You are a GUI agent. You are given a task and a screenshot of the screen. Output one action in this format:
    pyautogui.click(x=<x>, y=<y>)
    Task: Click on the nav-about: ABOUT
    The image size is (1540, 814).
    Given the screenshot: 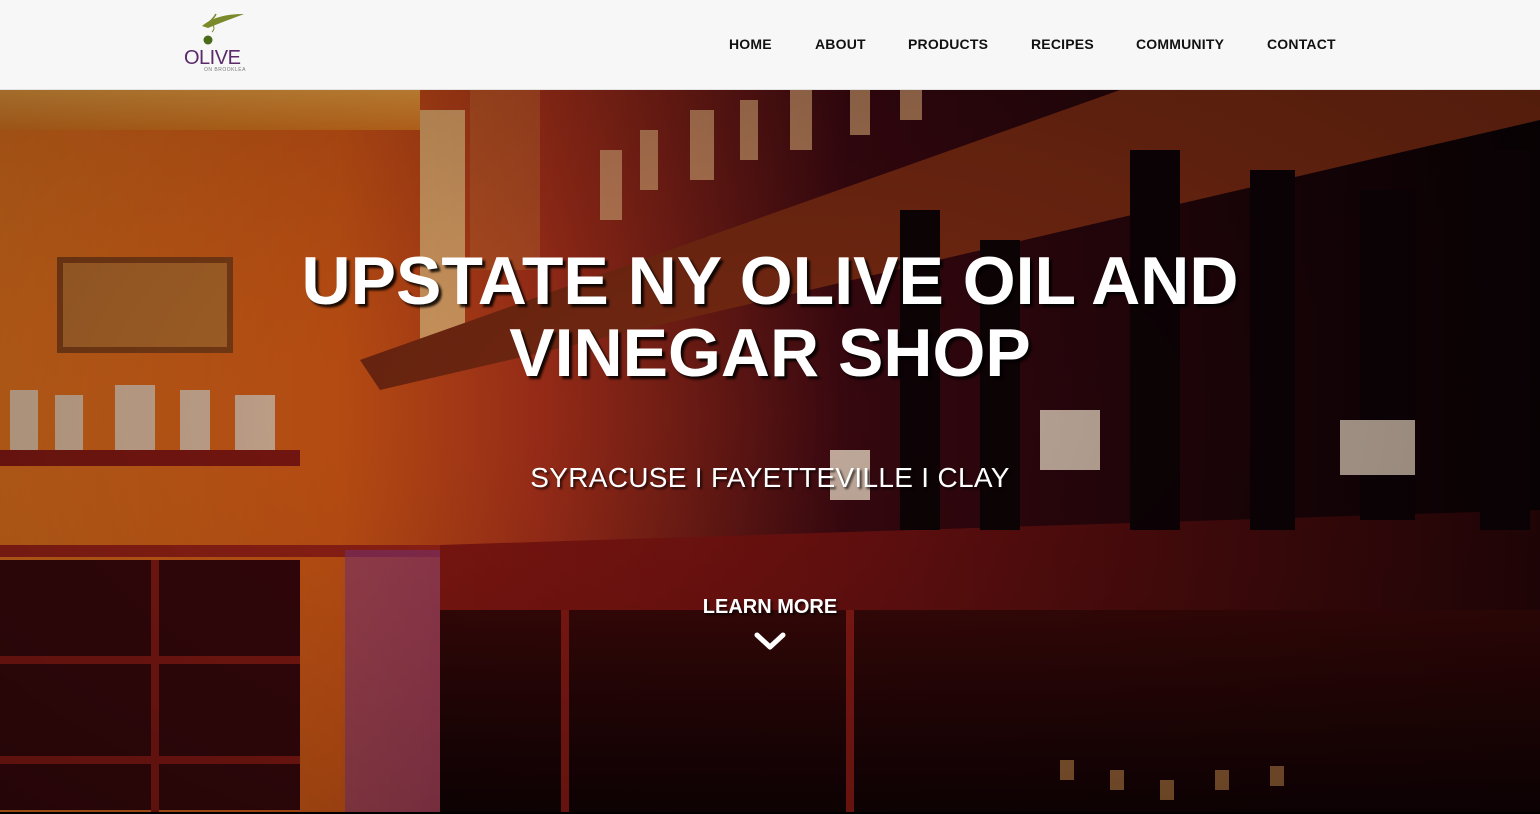 What is the action you would take?
    pyautogui.click(x=840, y=44)
    